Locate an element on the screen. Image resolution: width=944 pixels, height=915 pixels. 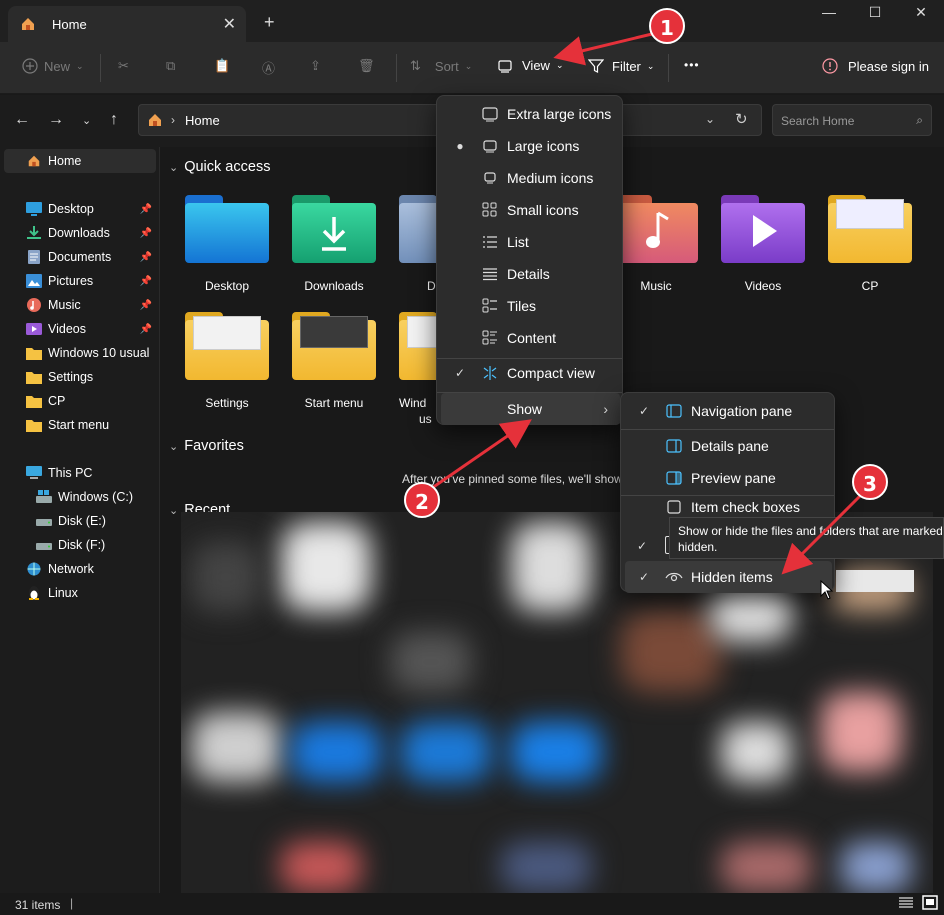
cut-icon: ✂ is located at coordinates (123, 66).